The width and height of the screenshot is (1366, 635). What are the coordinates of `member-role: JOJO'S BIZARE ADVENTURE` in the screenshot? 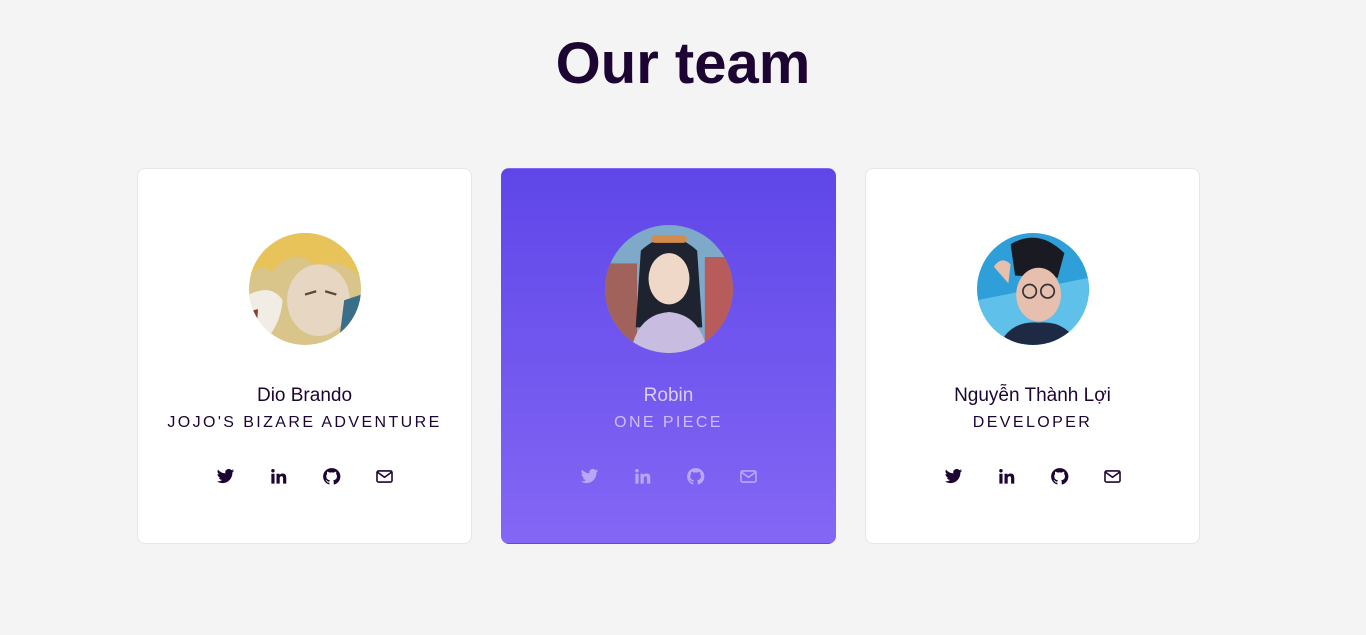 It's located at (304, 422).